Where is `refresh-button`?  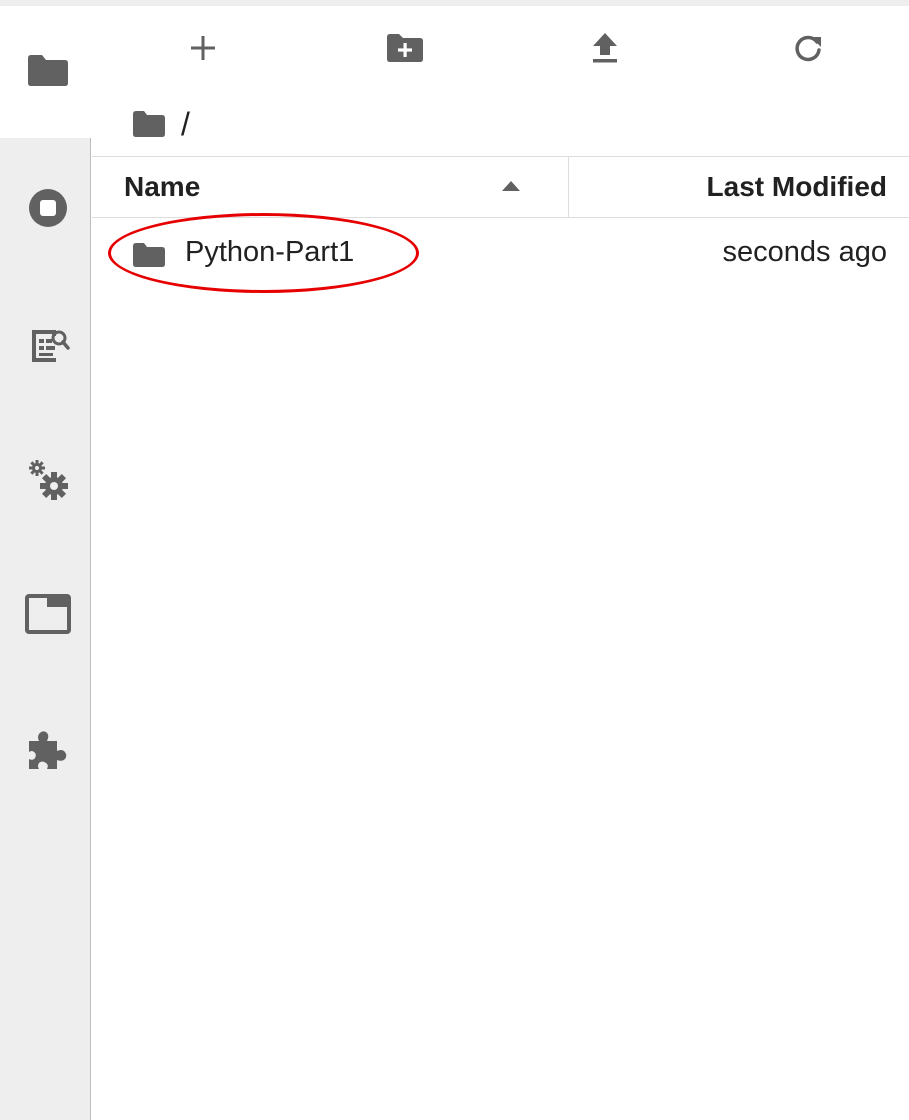 refresh-button is located at coordinates (808, 48).